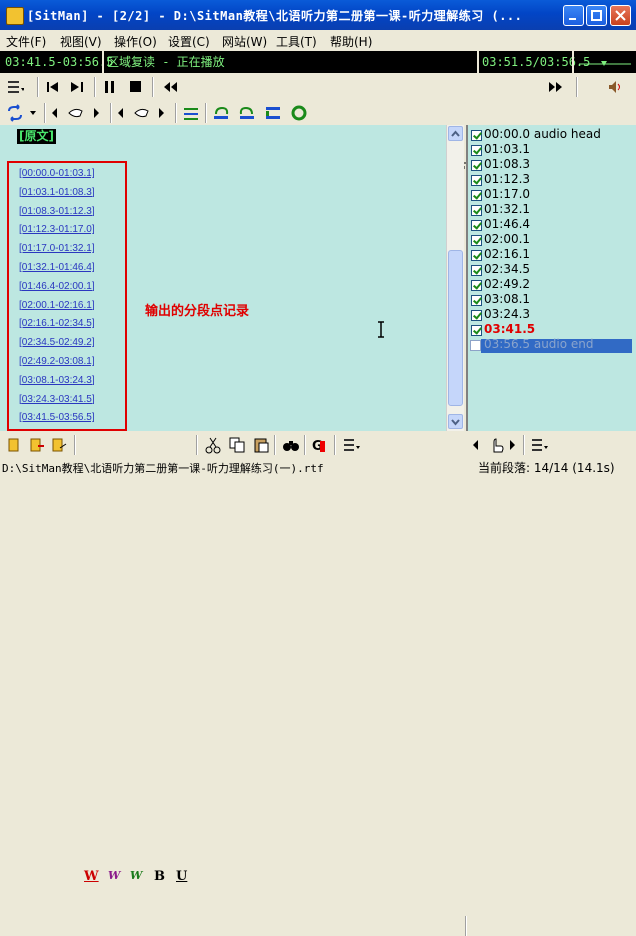 This screenshot has height=936, width=636. Describe the element at coordinates (553, 135) in the screenshot. I see `marker-item: 00:00.0 audio head` at that location.